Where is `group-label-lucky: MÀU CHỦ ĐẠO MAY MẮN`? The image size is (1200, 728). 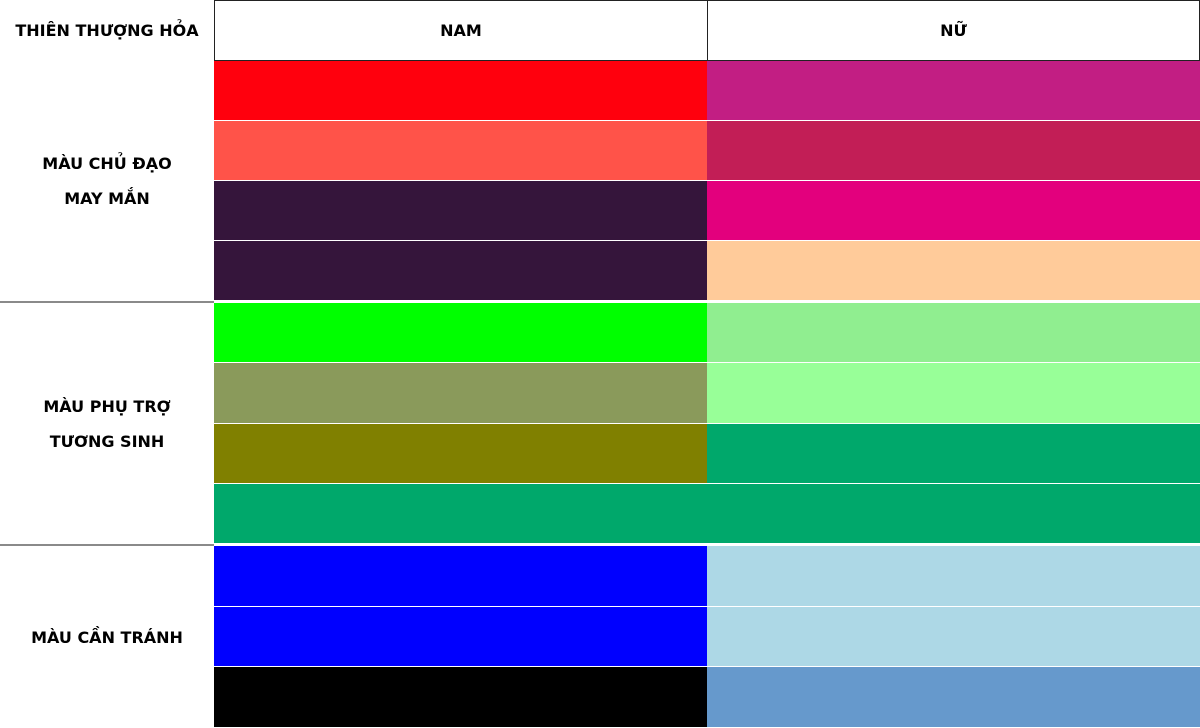 group-label-lucky: MÀU CHỦ ĐẠO MAY MẮN is located at coordinates (107, 181).